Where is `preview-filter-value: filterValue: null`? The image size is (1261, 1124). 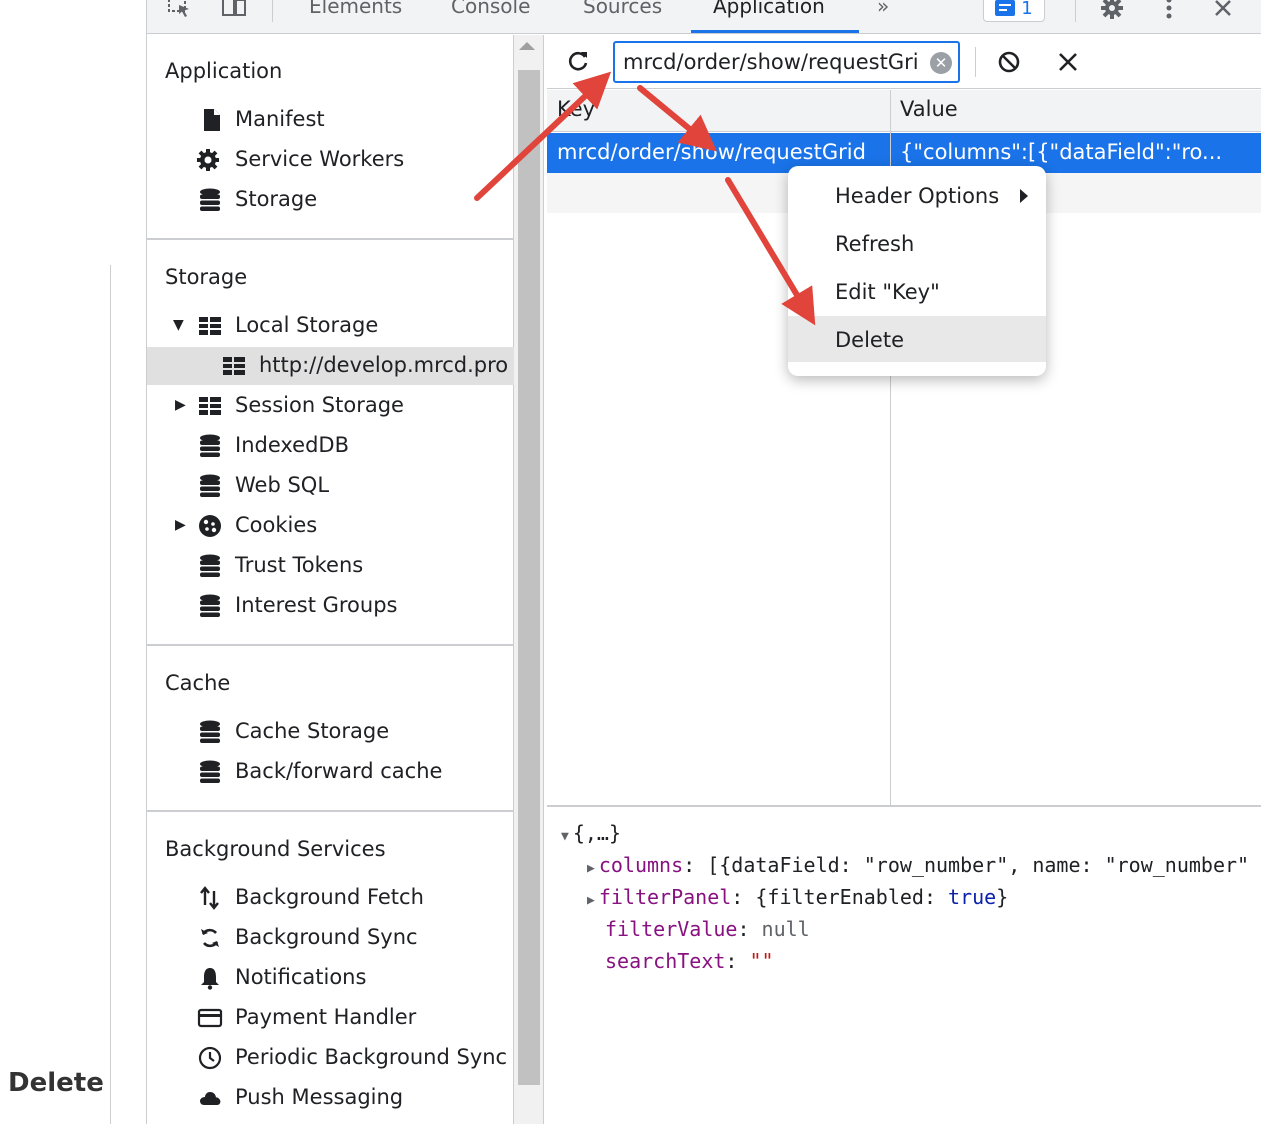
preview-filter-value: filterValue: null is located at coordinates (707, 929).